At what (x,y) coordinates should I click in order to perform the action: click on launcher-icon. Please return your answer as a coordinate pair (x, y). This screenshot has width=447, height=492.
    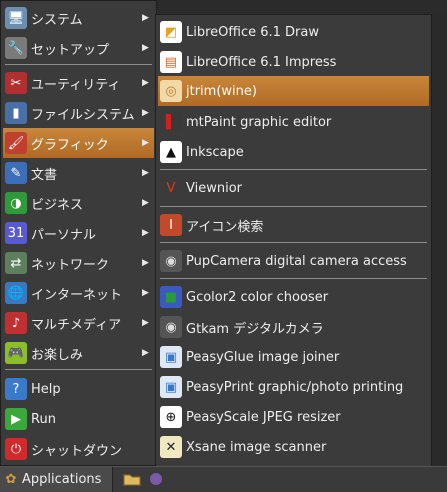
    Looking at the image, I should click on (156, 479).